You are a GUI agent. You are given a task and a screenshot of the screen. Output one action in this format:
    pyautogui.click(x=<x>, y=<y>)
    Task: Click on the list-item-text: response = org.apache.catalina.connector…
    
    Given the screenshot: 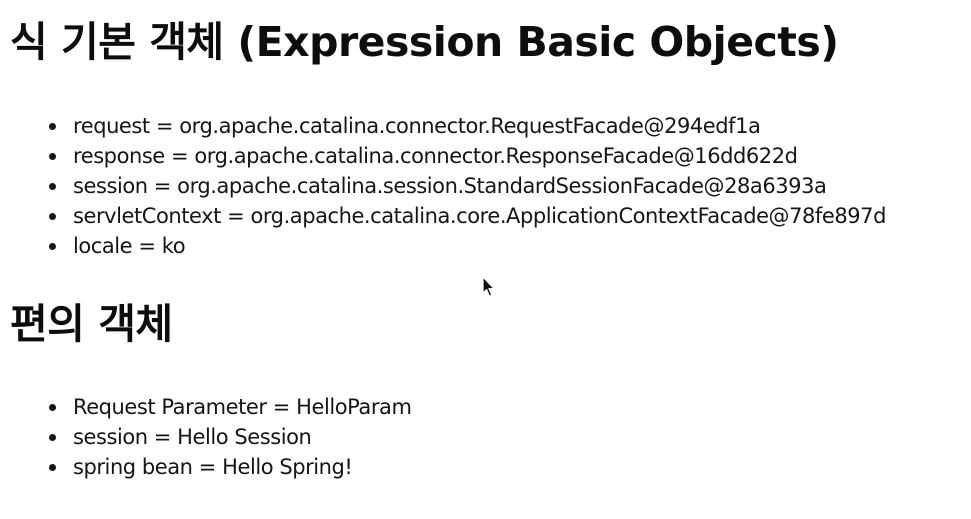 What is the action you would take?
    pyautogui.click(x=435, y=156)
    